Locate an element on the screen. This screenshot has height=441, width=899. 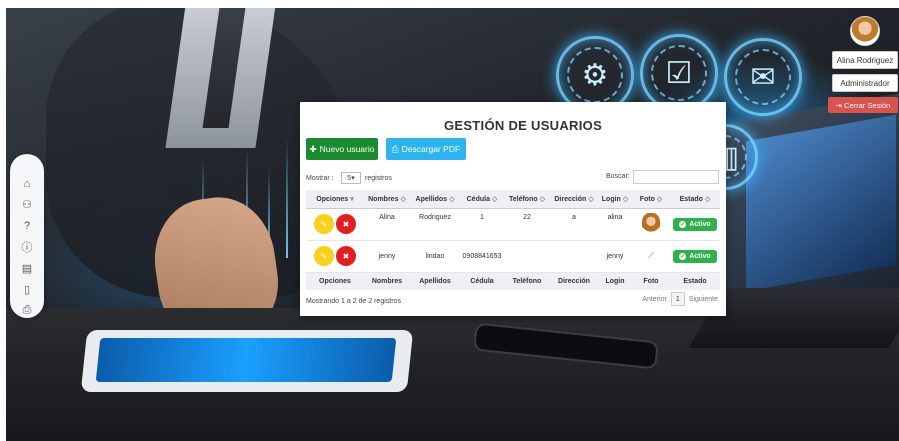
user-photo is located at coordinates (651, 224).